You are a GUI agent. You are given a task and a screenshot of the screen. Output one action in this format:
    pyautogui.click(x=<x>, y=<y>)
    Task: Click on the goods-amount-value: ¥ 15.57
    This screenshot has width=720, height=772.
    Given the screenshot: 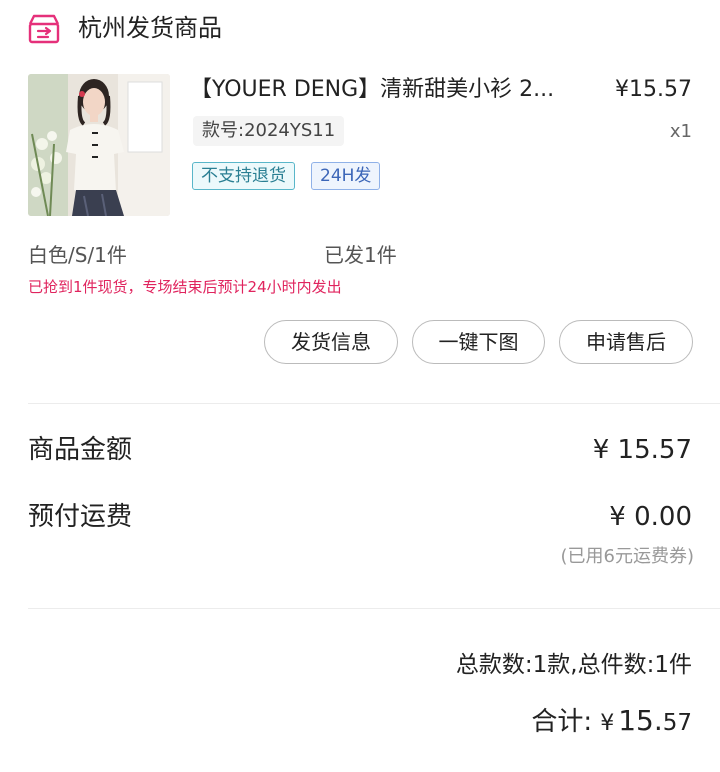 What is the action you would take?
    pyautogui.click(x=642, y=450)
    